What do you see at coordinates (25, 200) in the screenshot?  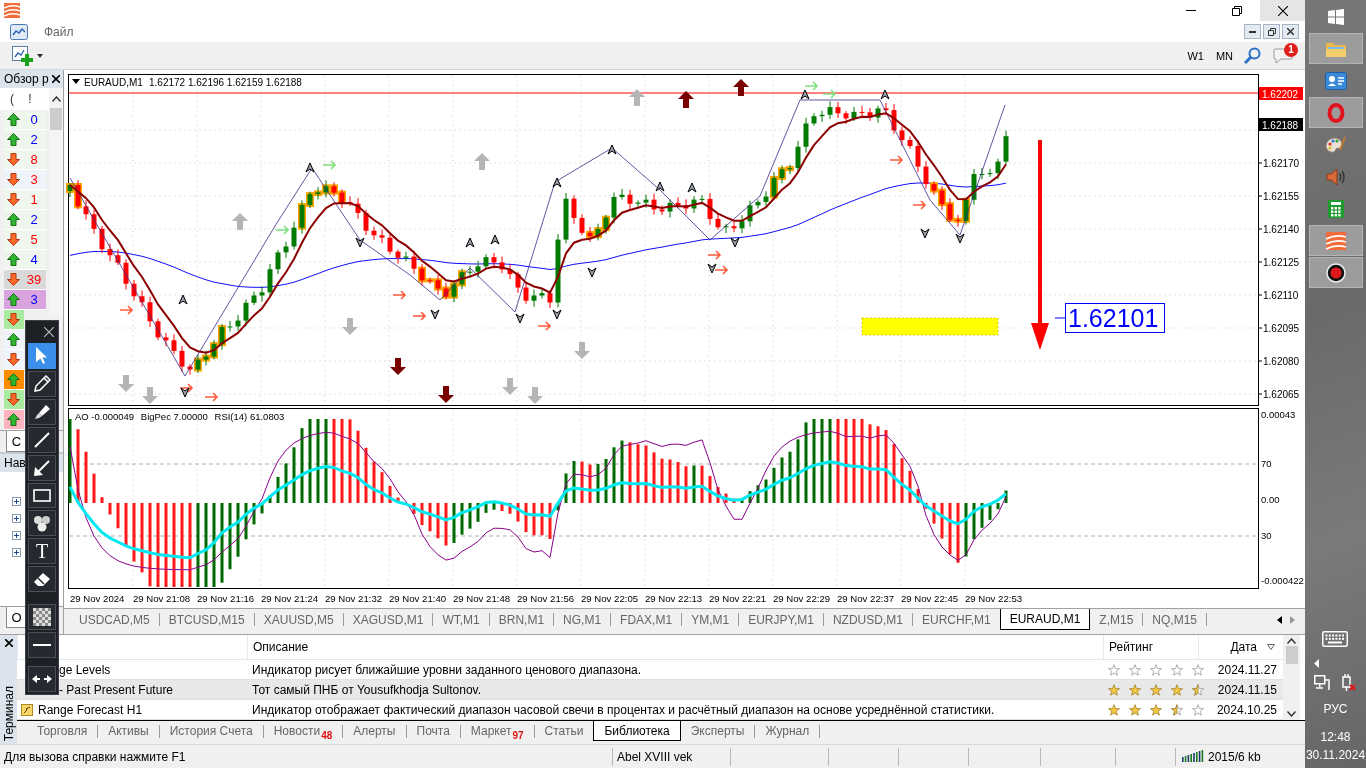 I see `market-watch-row: 1` at bounding box center [25, 200].